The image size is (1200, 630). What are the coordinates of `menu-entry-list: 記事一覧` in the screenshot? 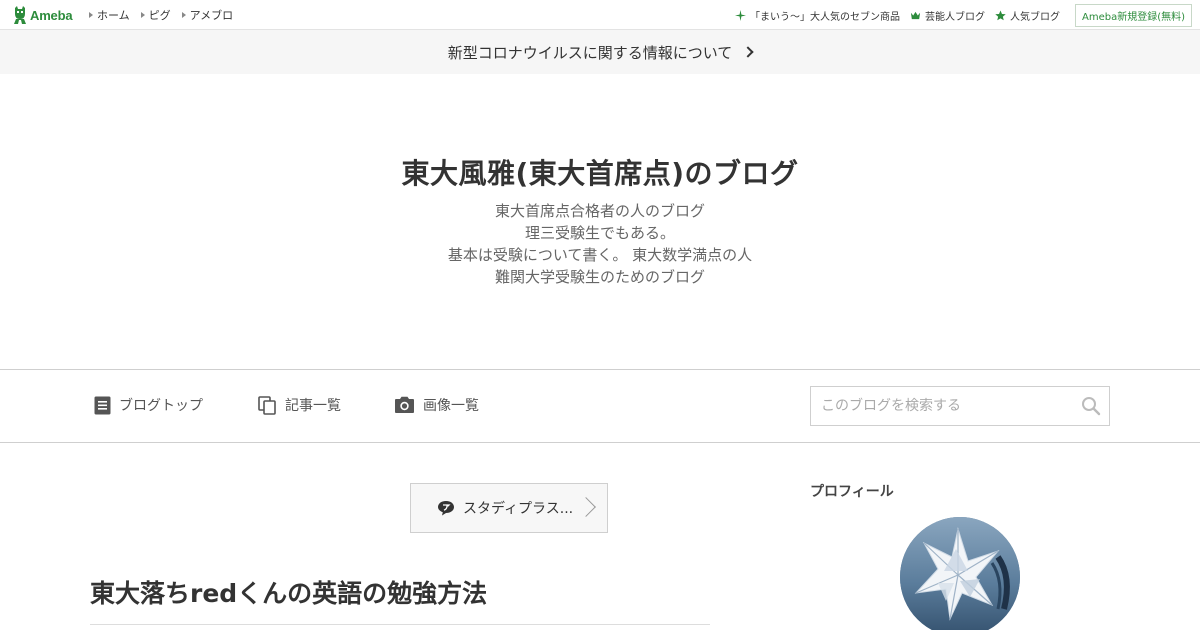 It's located at (299, 405).